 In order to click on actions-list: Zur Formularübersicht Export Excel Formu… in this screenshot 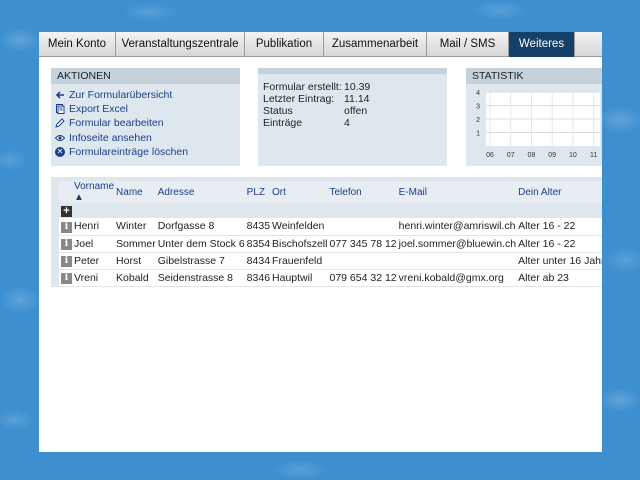, I will do `click(145, 121)`.